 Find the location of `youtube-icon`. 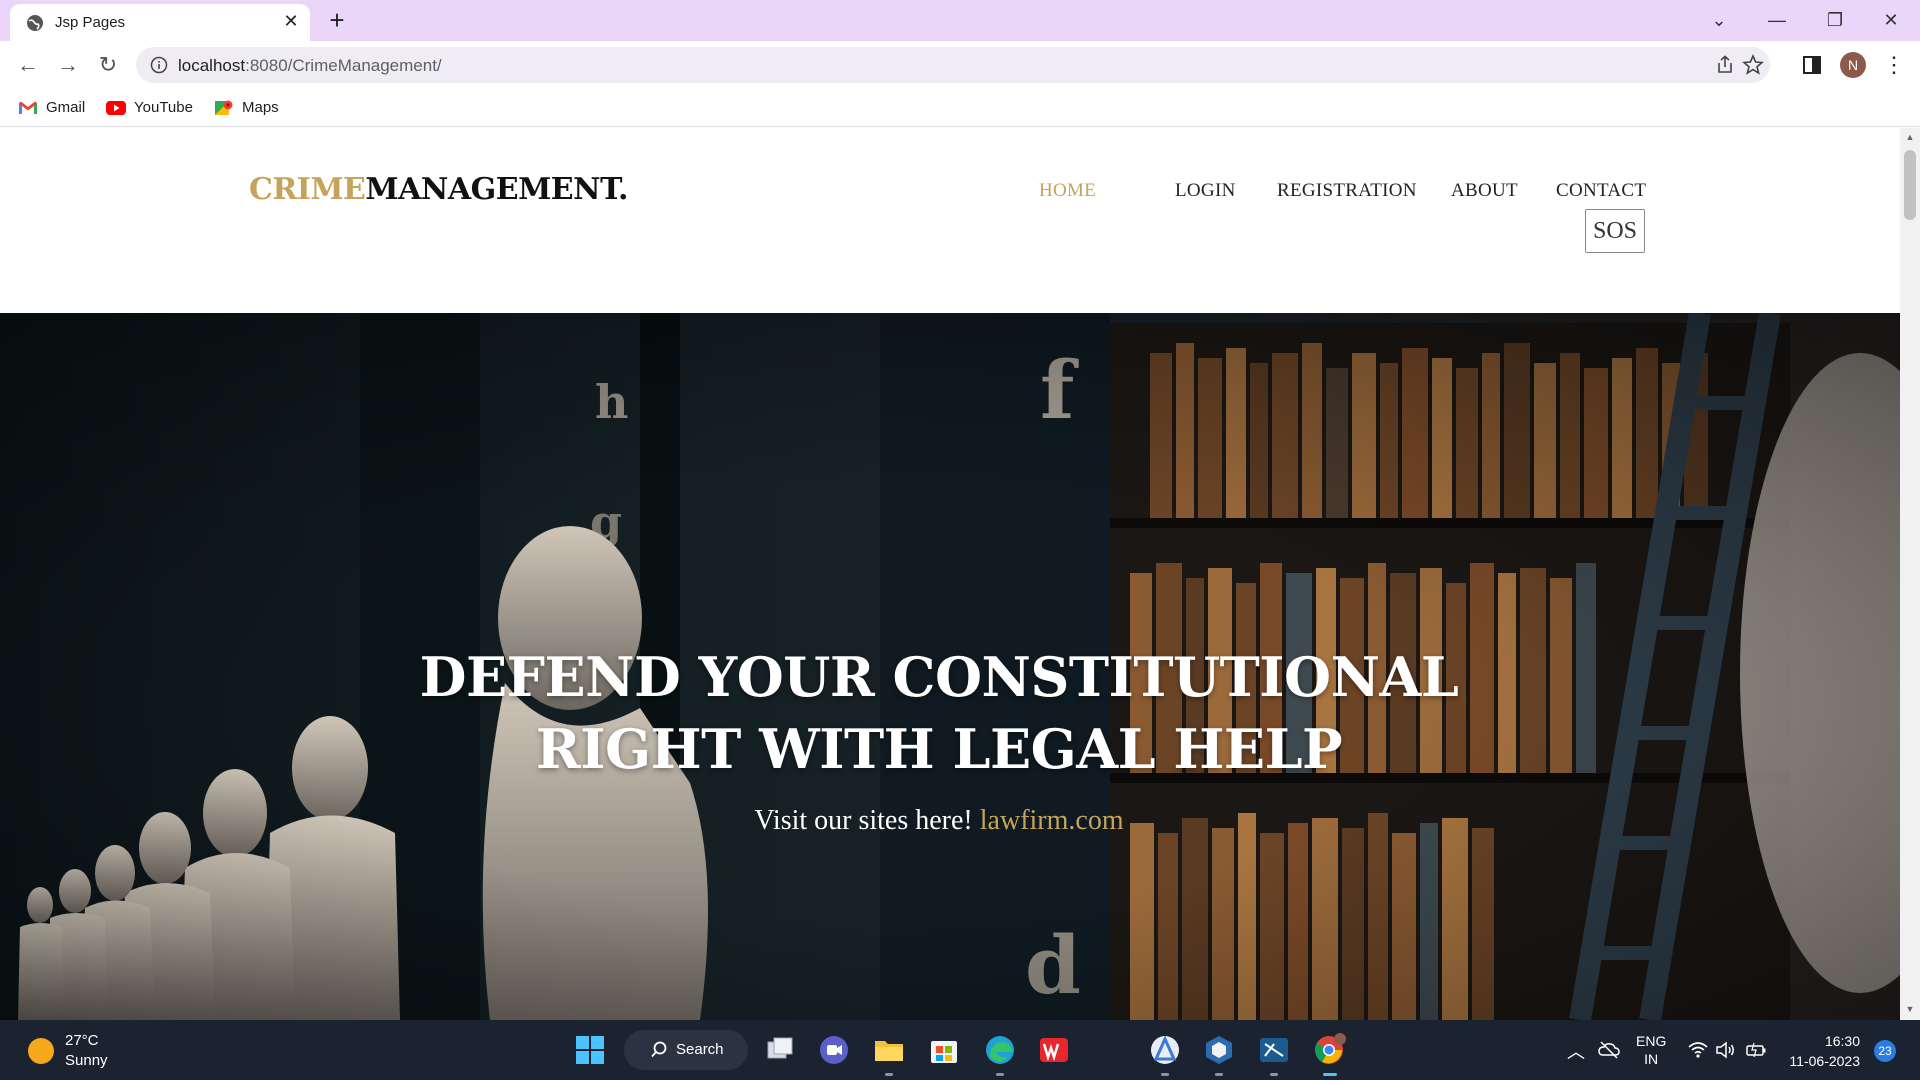

youtube-icon is located at coordinates (116, 108).